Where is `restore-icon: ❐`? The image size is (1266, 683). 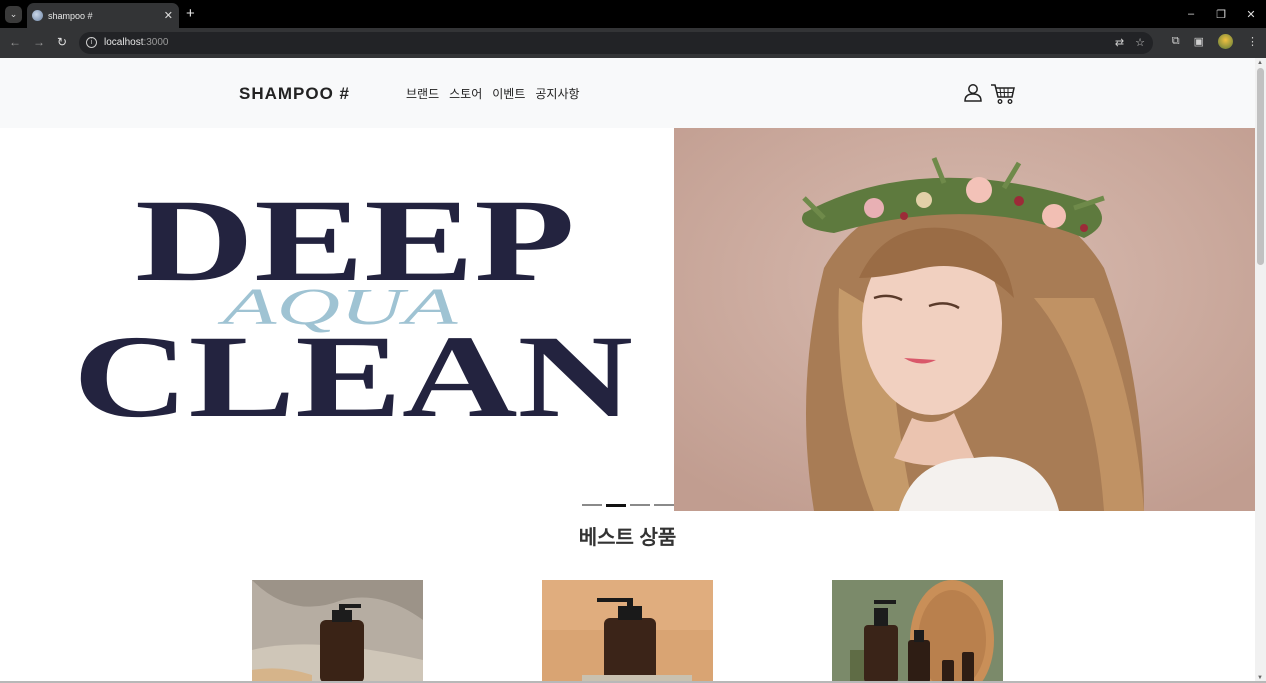
restore-icon: ❐ is located at coordinates (1221, 14).